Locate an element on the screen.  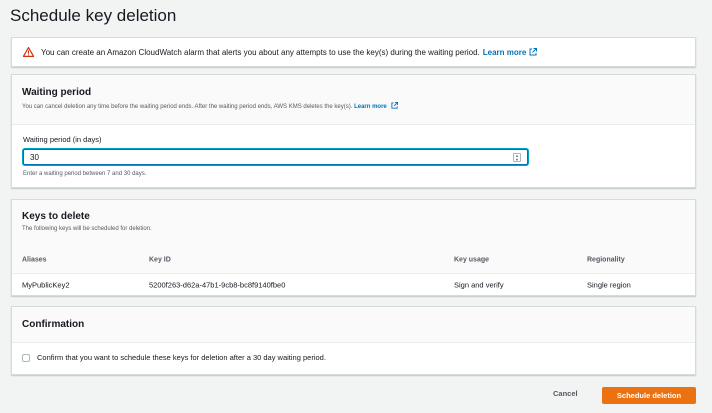
key-id-cell: 5200f263-d62a-47b1-9cb8-bc8f9140fbe0 is located at coordinates (217, 285).